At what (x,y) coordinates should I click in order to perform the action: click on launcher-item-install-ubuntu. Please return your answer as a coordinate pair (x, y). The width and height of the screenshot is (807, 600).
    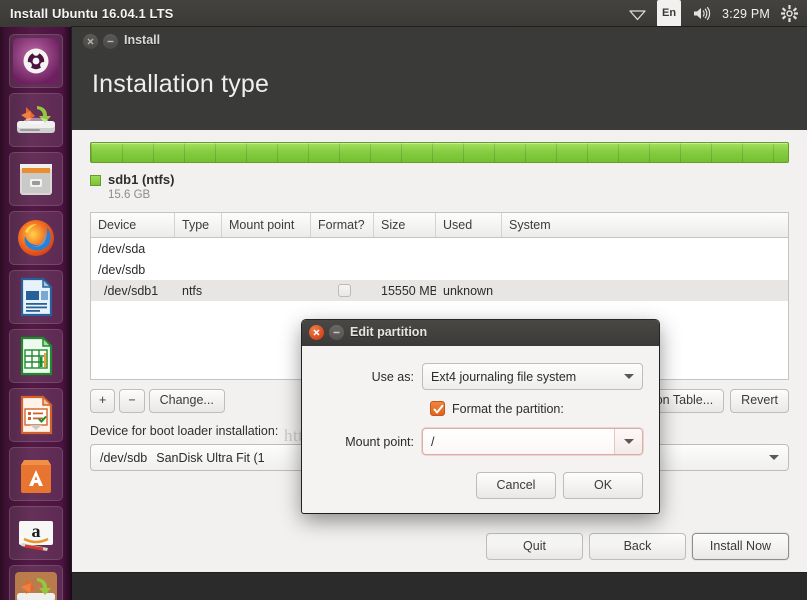
    Looking at the image, I should click on (35, 120).